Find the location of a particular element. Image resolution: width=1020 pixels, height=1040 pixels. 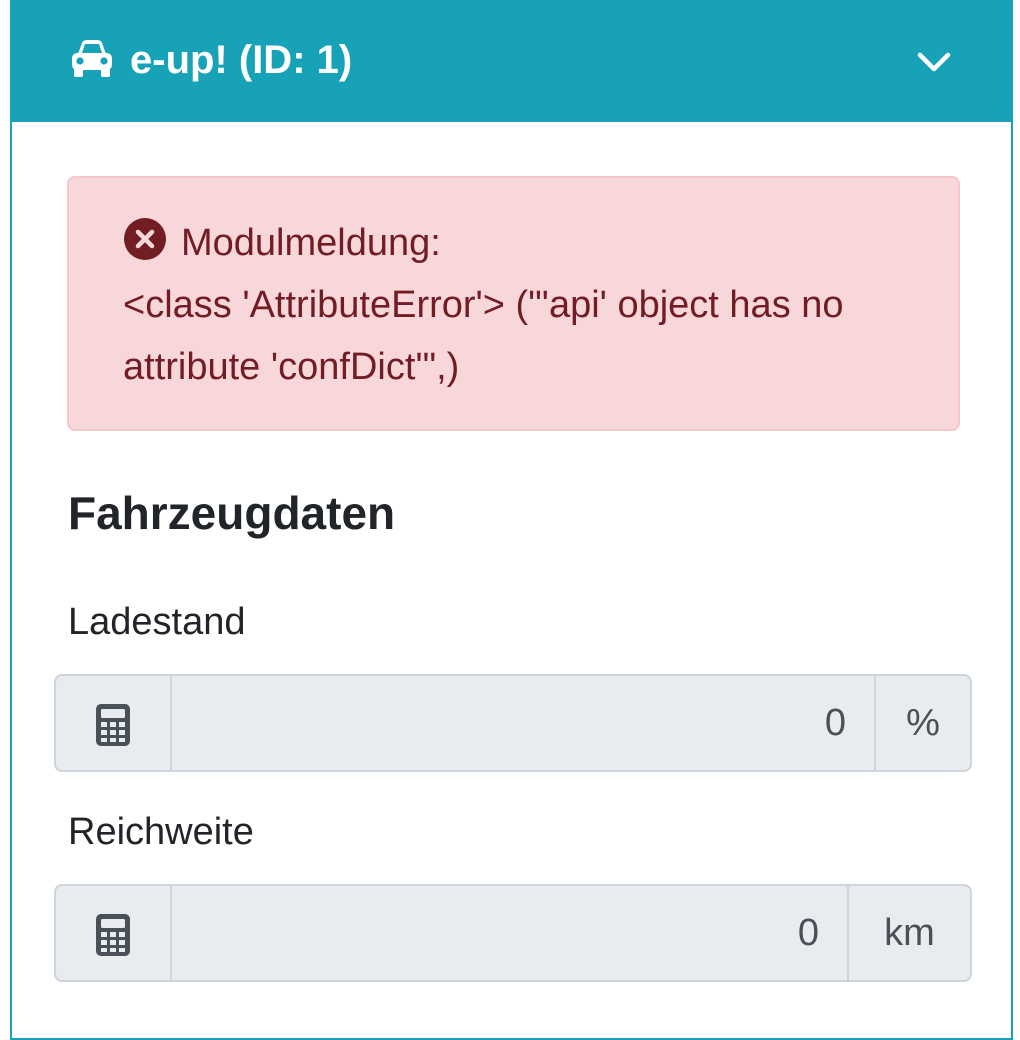

alert-message-line-2: attribute 'confDict'",) is located at coordinates (291, 367).